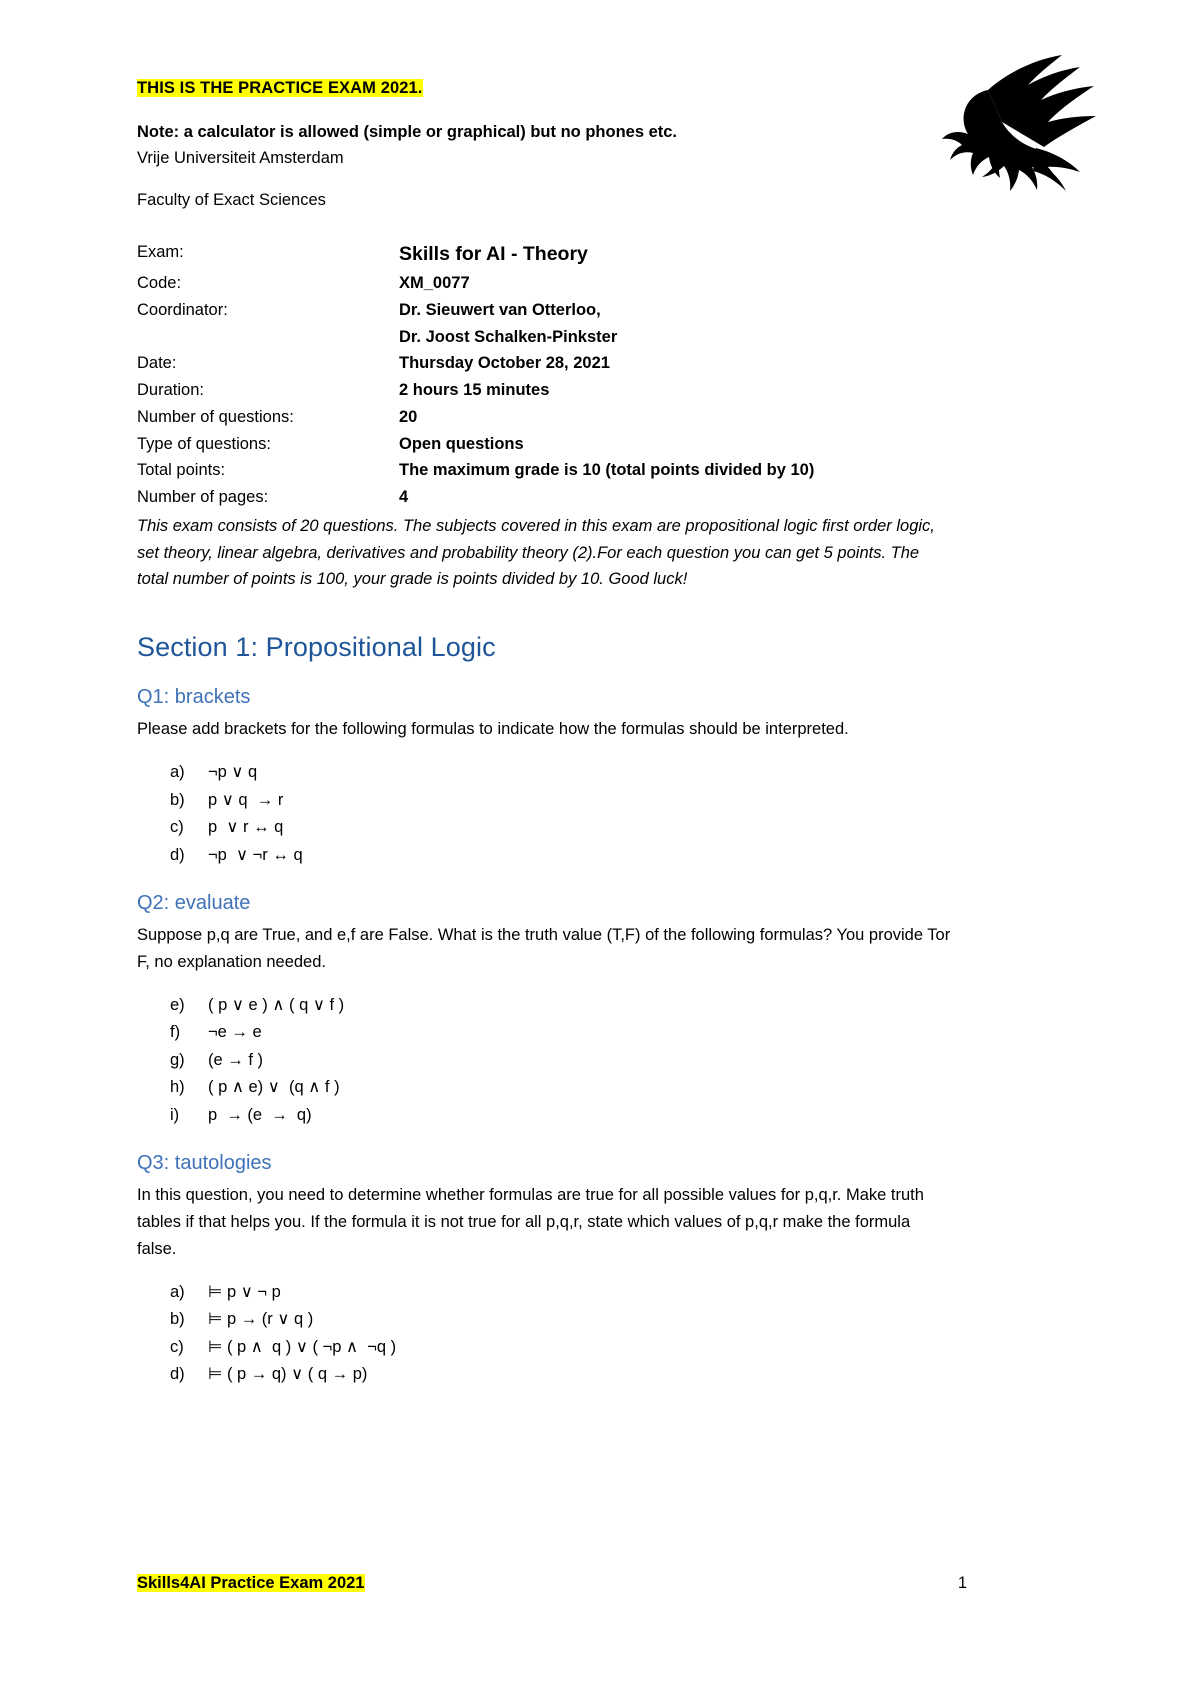 The height and width of the screenshot is (1697, 1200). What do you see at coordinates (246, 827) in the screenshot?
I see `item-formula: p ∨ r ↔ q` at bounding box center [246, 827].